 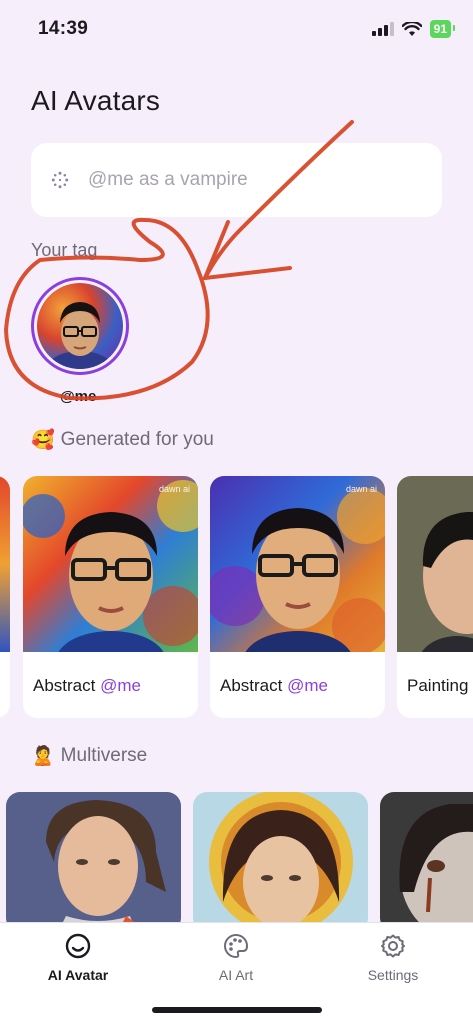 I want to click on gear-icon, so click(x=393, y=946).